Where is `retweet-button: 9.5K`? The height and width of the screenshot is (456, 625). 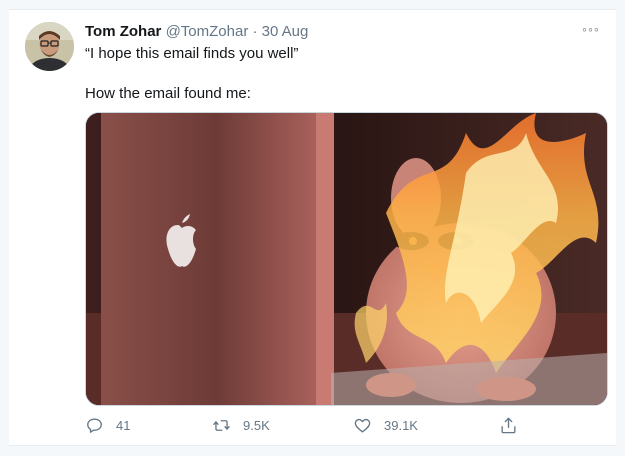
retweet-button: 9.5K is located at coordinates (241, 425).